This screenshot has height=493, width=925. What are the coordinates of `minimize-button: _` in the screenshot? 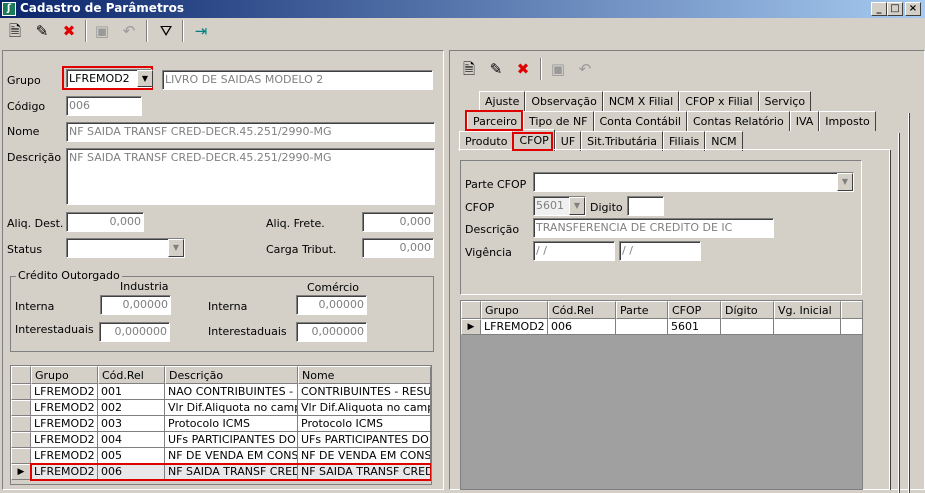 It's located at (879, 9).